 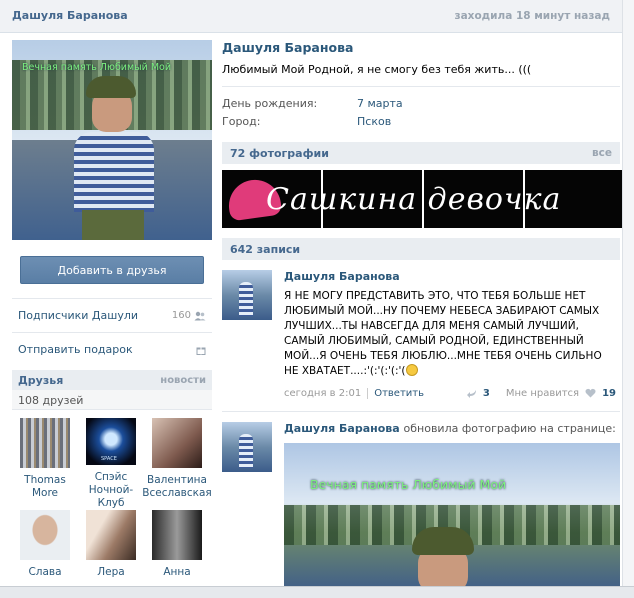 What do you see at coordinates (111, 441) in the screenshot?
I see `friend-photo: SPACE` at bounding box center [111, 441].